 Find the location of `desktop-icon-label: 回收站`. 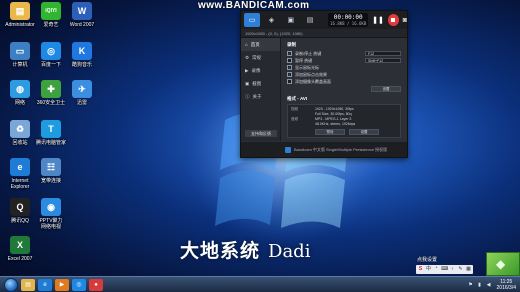

desktop-icon-label: 回收站 is located at coordinates (20, 143).